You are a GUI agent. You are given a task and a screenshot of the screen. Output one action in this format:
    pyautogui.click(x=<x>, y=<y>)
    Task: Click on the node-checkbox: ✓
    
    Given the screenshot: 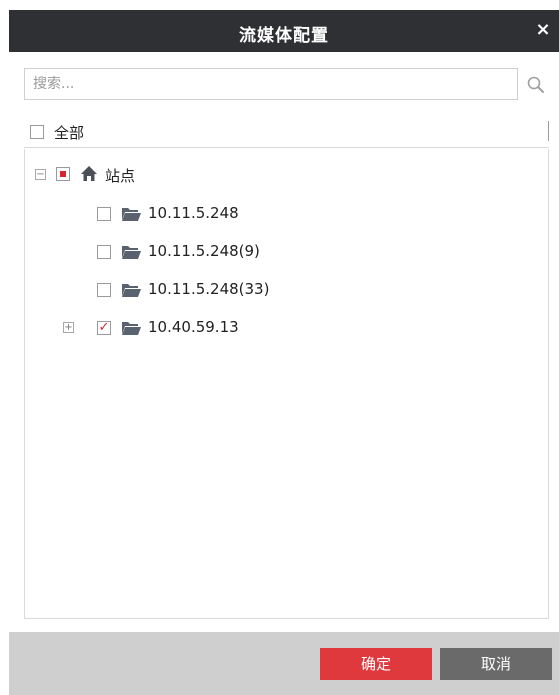 What is the action you would take?
    pyautogui.click(x=104, y=328)
    